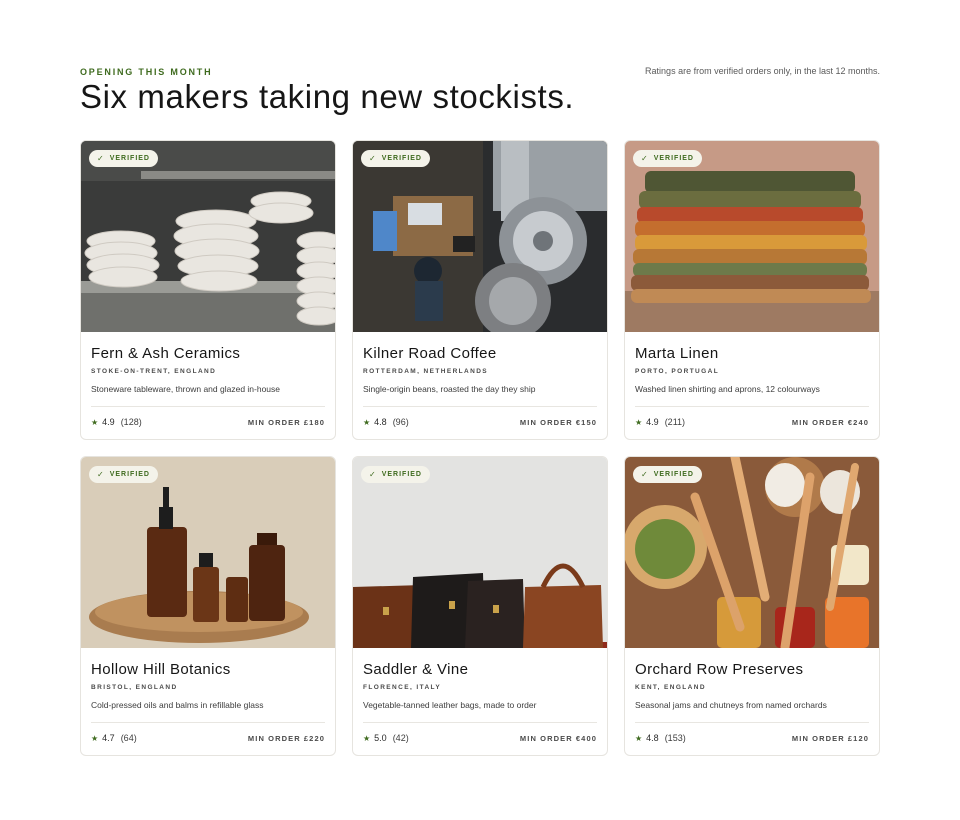  What do you see at coordinates (558, 422) in the screenshot?
I see `min-order: MIN ORDER €150` at bounding box center [558, 422].